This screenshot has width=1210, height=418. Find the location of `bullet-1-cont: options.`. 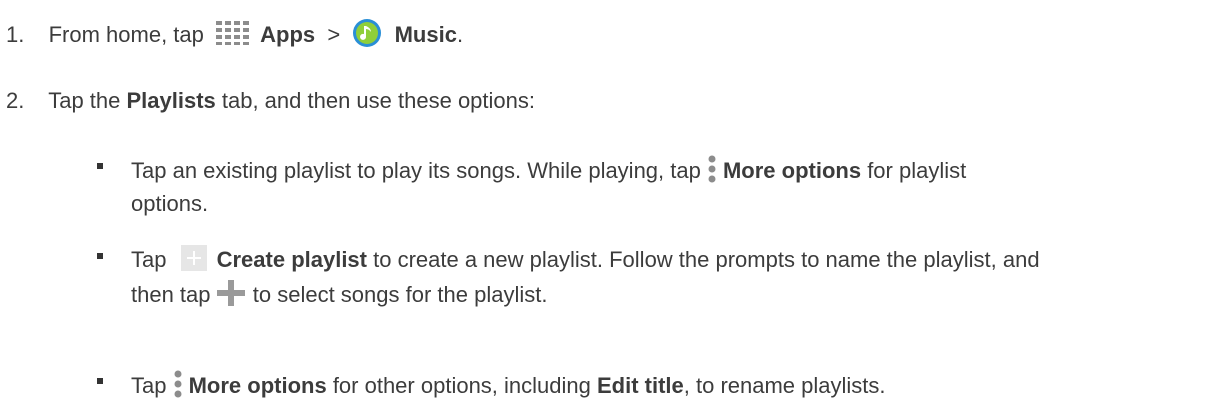

bullet-1-cont: options. is located at coordinates (169, 204).